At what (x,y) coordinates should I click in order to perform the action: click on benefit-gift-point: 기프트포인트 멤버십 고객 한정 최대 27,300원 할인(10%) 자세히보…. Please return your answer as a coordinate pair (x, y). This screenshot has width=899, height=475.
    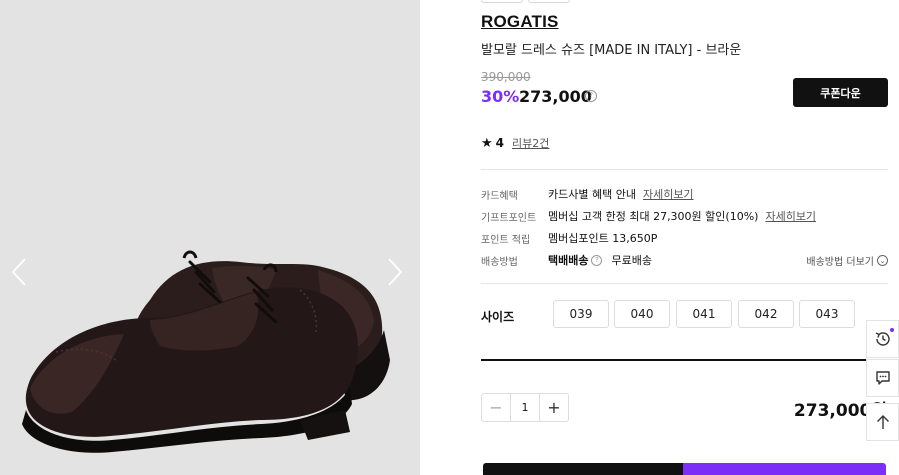
    Looking at the image, I should click on (648, 216).